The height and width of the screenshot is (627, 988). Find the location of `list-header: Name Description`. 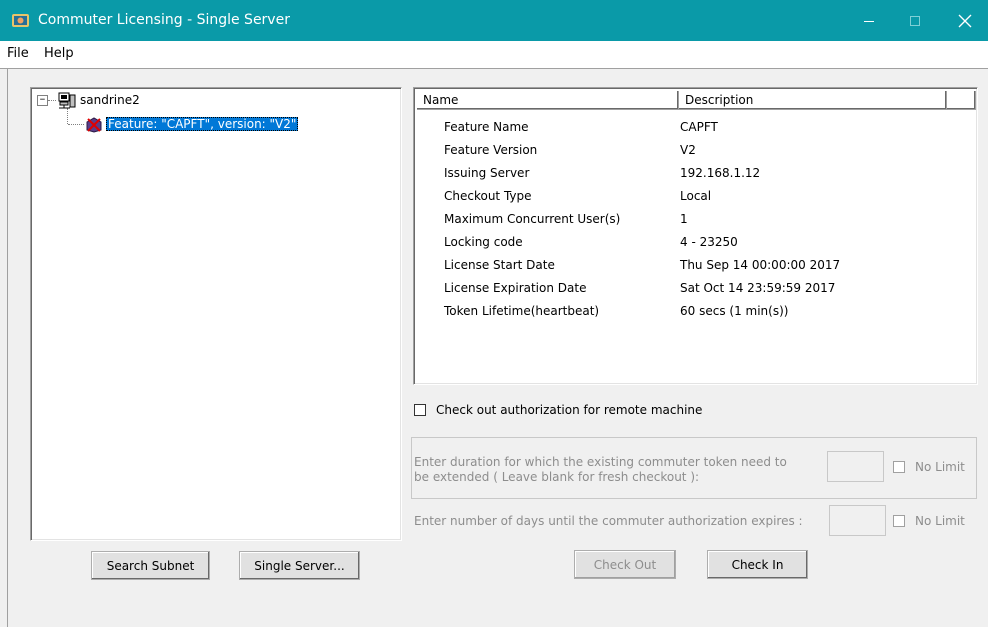

list-header: Name Description is located at coordinates (696, 100).